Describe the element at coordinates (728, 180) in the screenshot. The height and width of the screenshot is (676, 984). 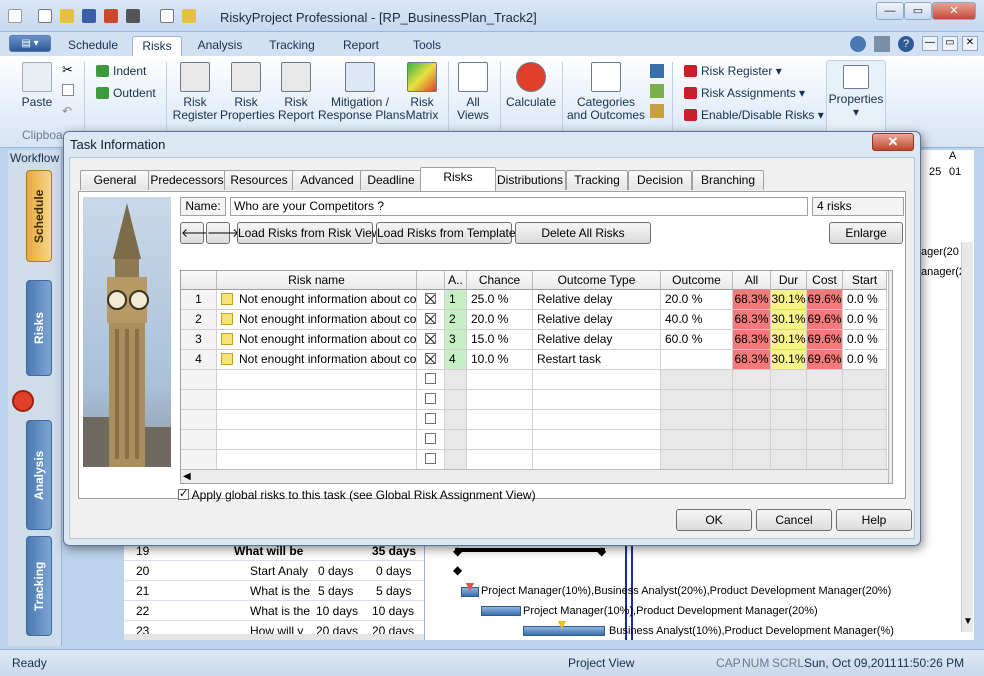
I see `dialog-tab-branching: Branching` at that location.